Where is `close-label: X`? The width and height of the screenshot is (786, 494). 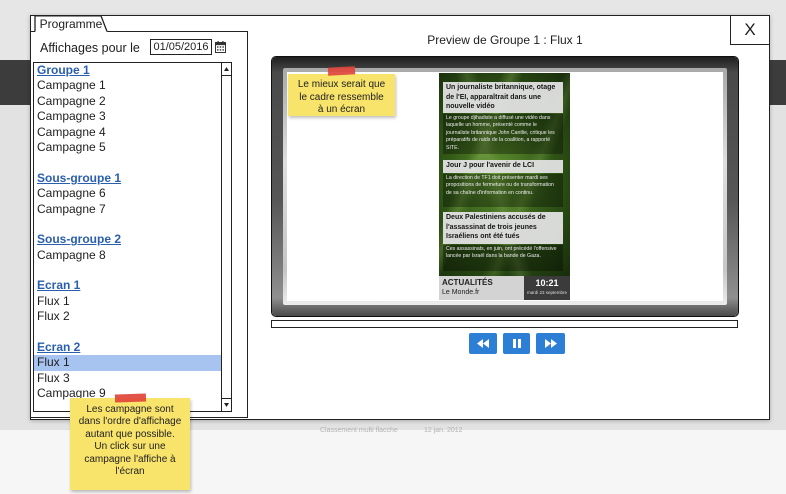
close-label: X is located at coordinates (750, 29).